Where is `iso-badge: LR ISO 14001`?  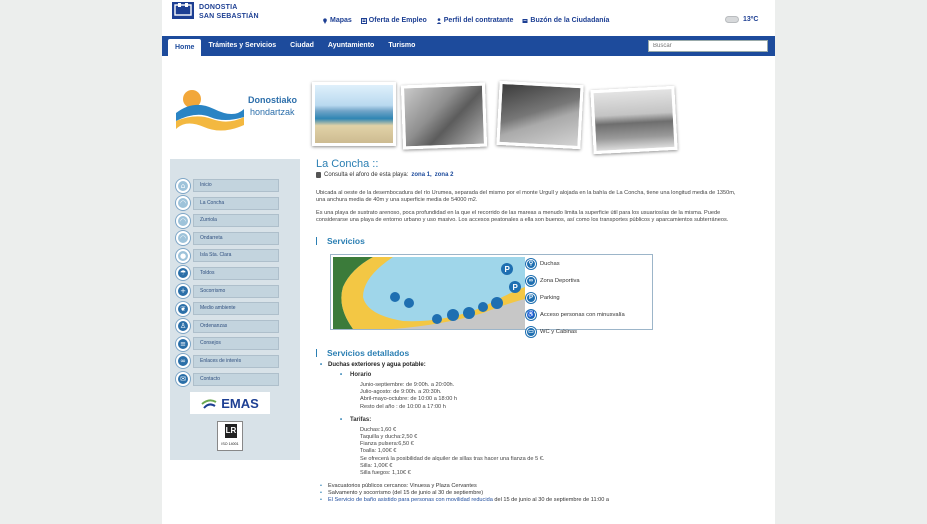
iso-badge: LR ISO 14001 is located at coordinates (230, 436).